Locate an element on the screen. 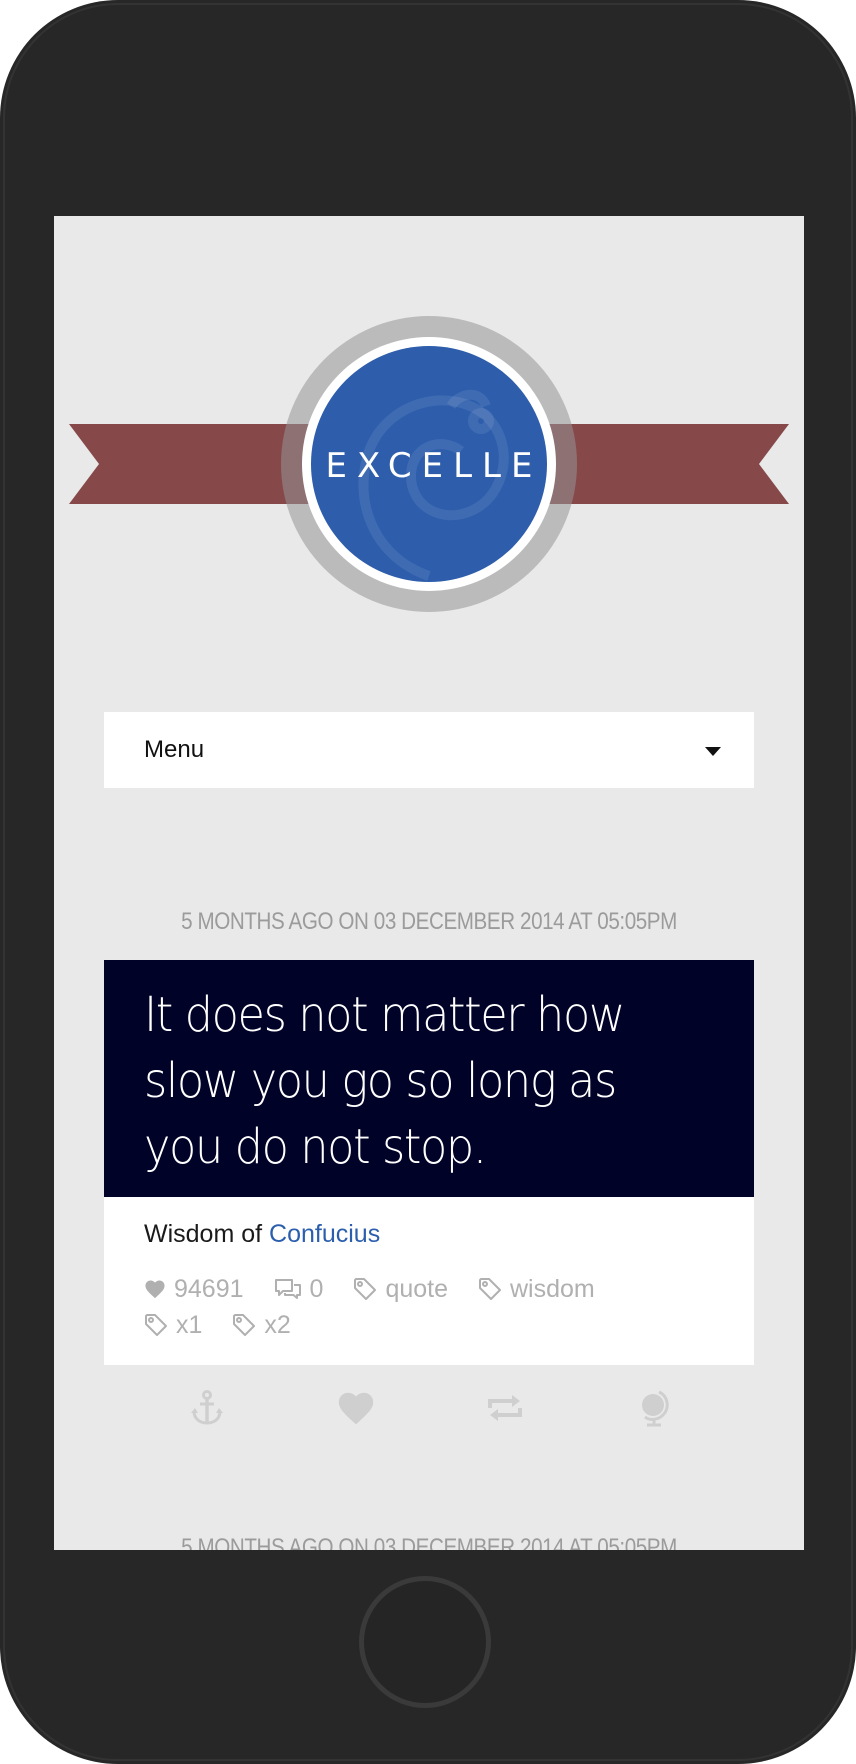  notes-count: 94691 is located at coordinates (194, 1289).